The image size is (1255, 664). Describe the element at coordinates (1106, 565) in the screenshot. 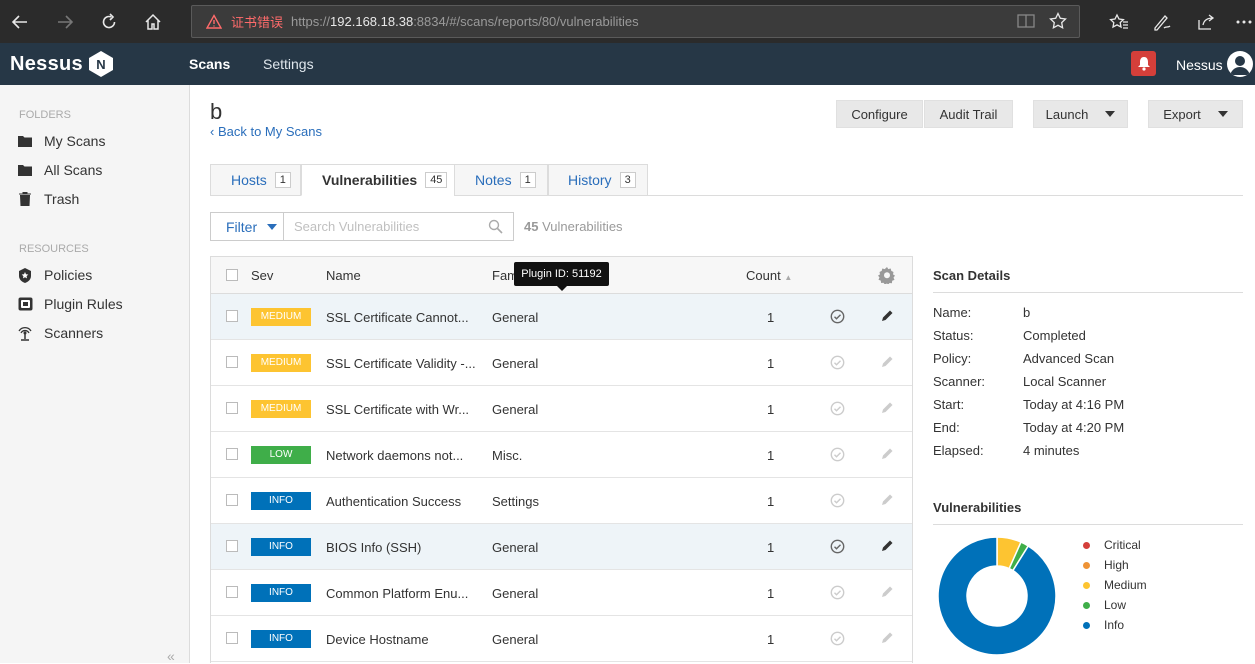

I see `legend-item: High` at that location.